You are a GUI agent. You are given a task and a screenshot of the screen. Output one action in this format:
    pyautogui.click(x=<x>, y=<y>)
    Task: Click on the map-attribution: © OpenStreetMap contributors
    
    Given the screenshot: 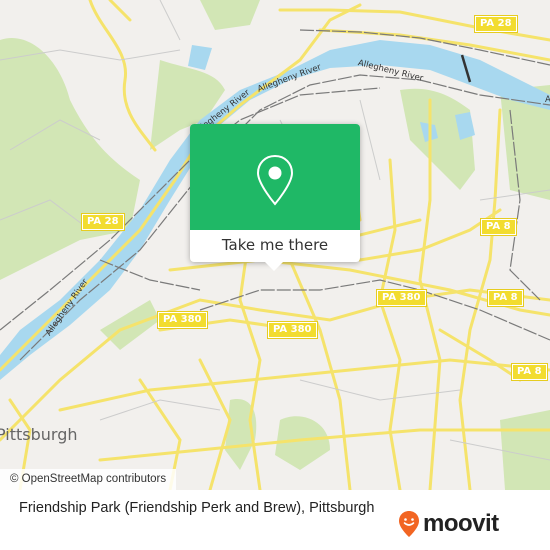 What is the action you would take?
    pyautogui.click(x=88, y=479)
    